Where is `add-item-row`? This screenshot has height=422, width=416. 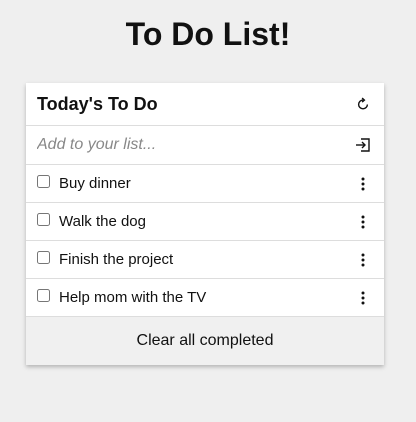
add-item-row is located at coordinates (205, 145).